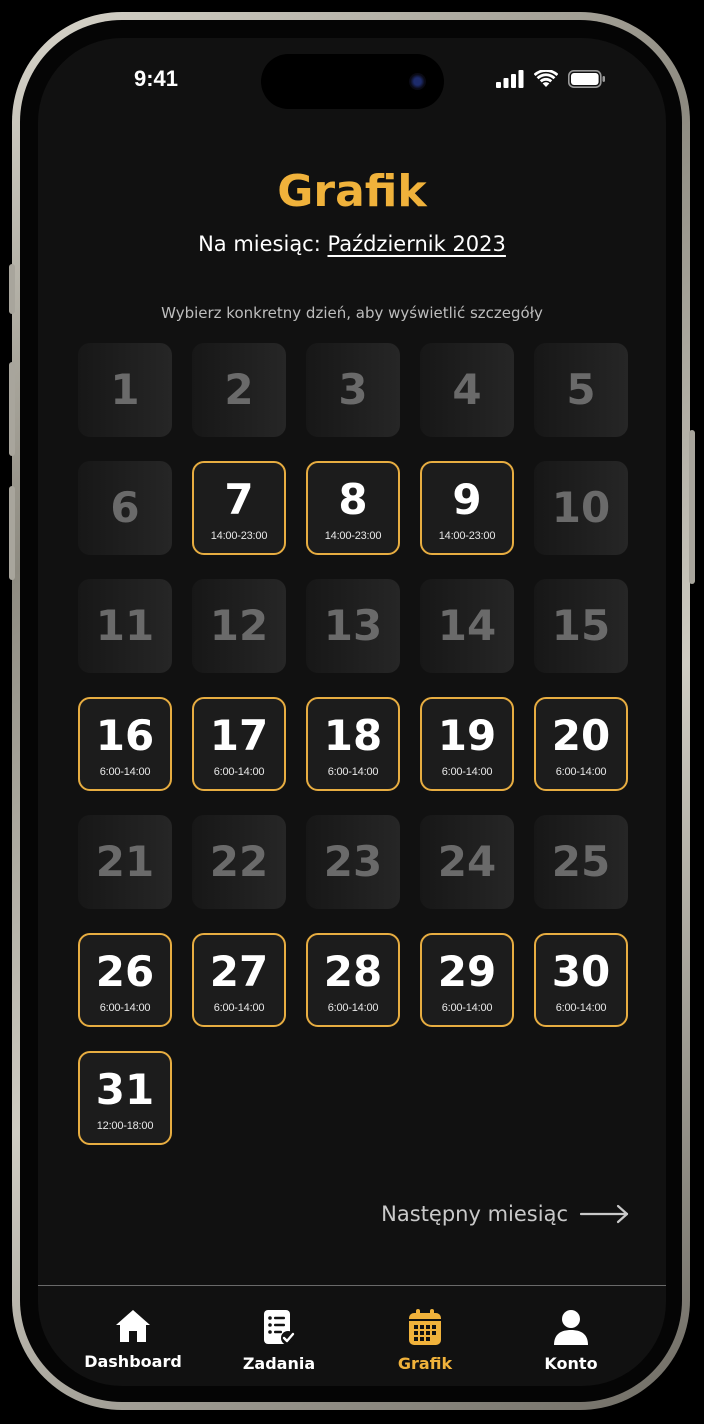 This screenshot has width=704, height=1424. I want to click on calendar-day-5: 5, so click(581, 390).